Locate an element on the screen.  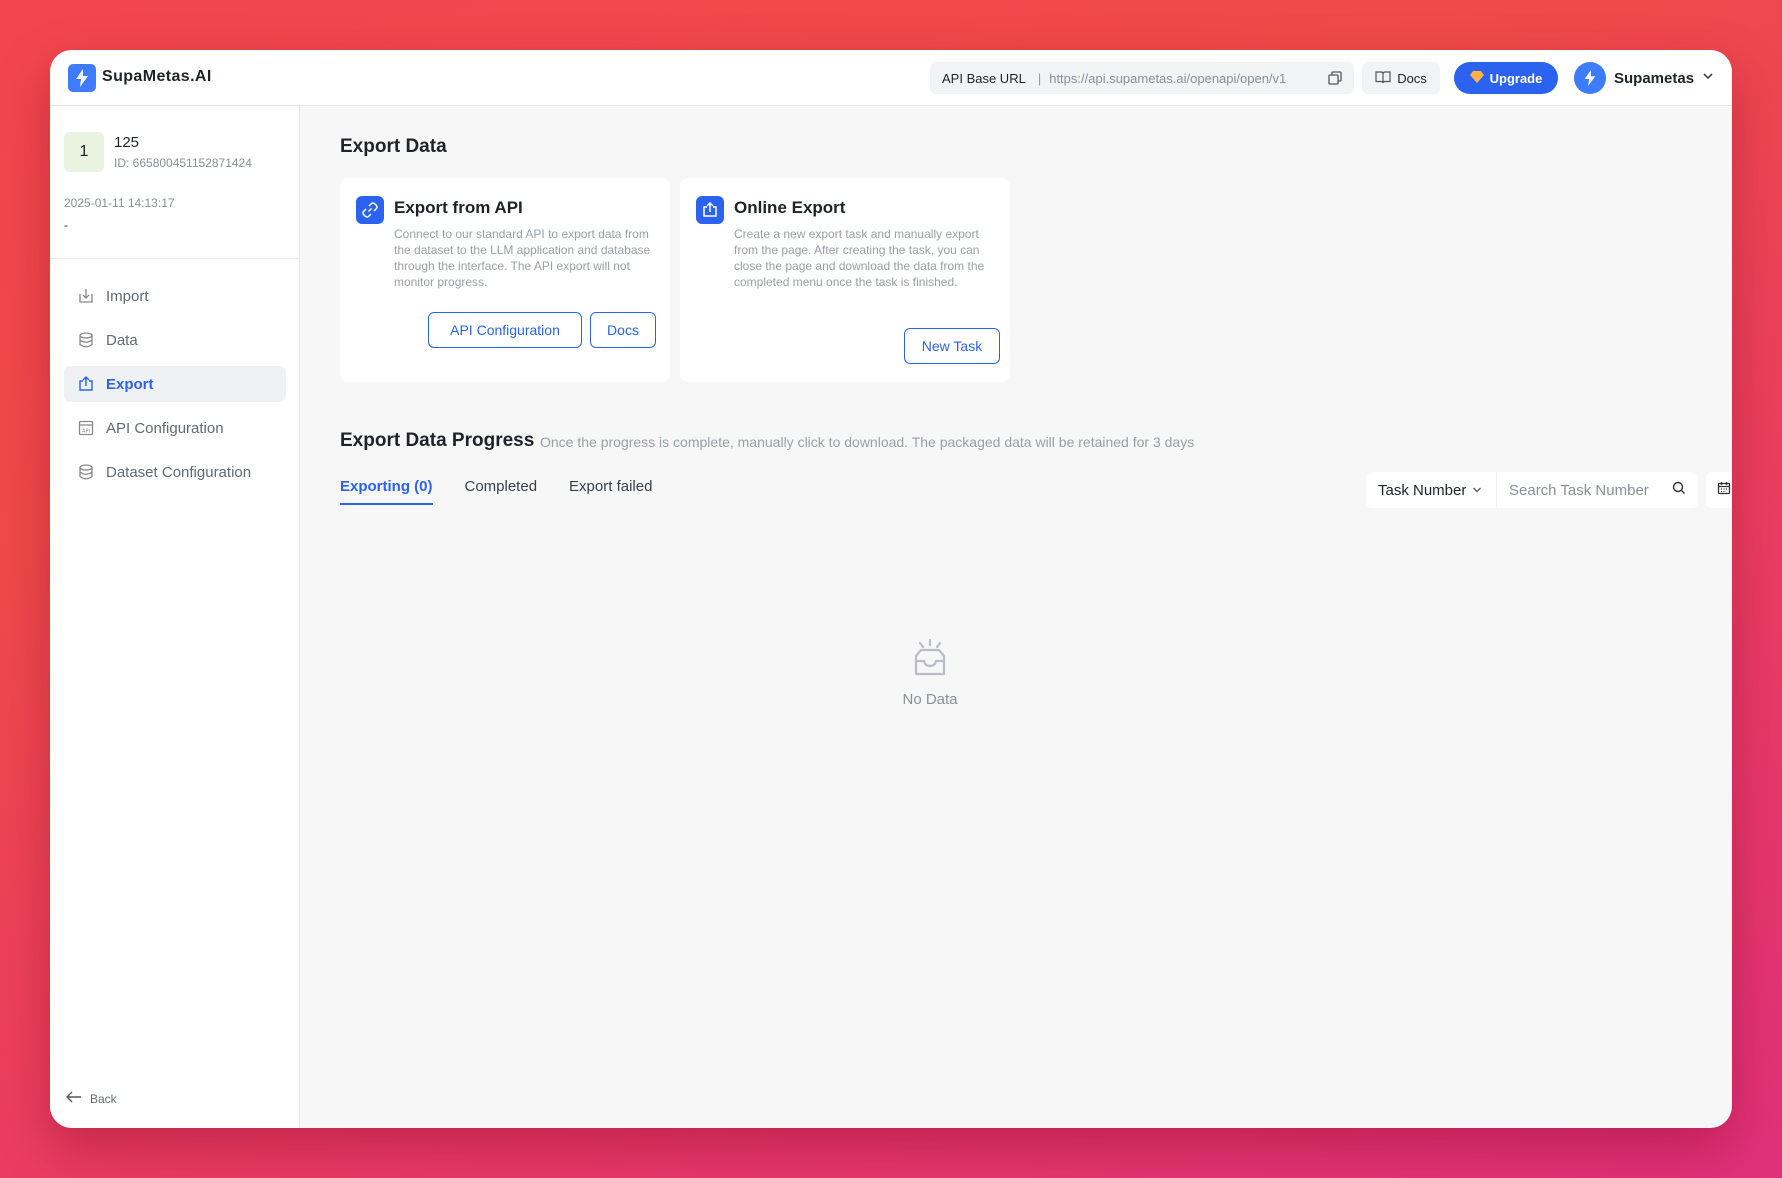
dataset-created-date: 2025-01-11 14:13:17 is located at coordinates (119, 203).